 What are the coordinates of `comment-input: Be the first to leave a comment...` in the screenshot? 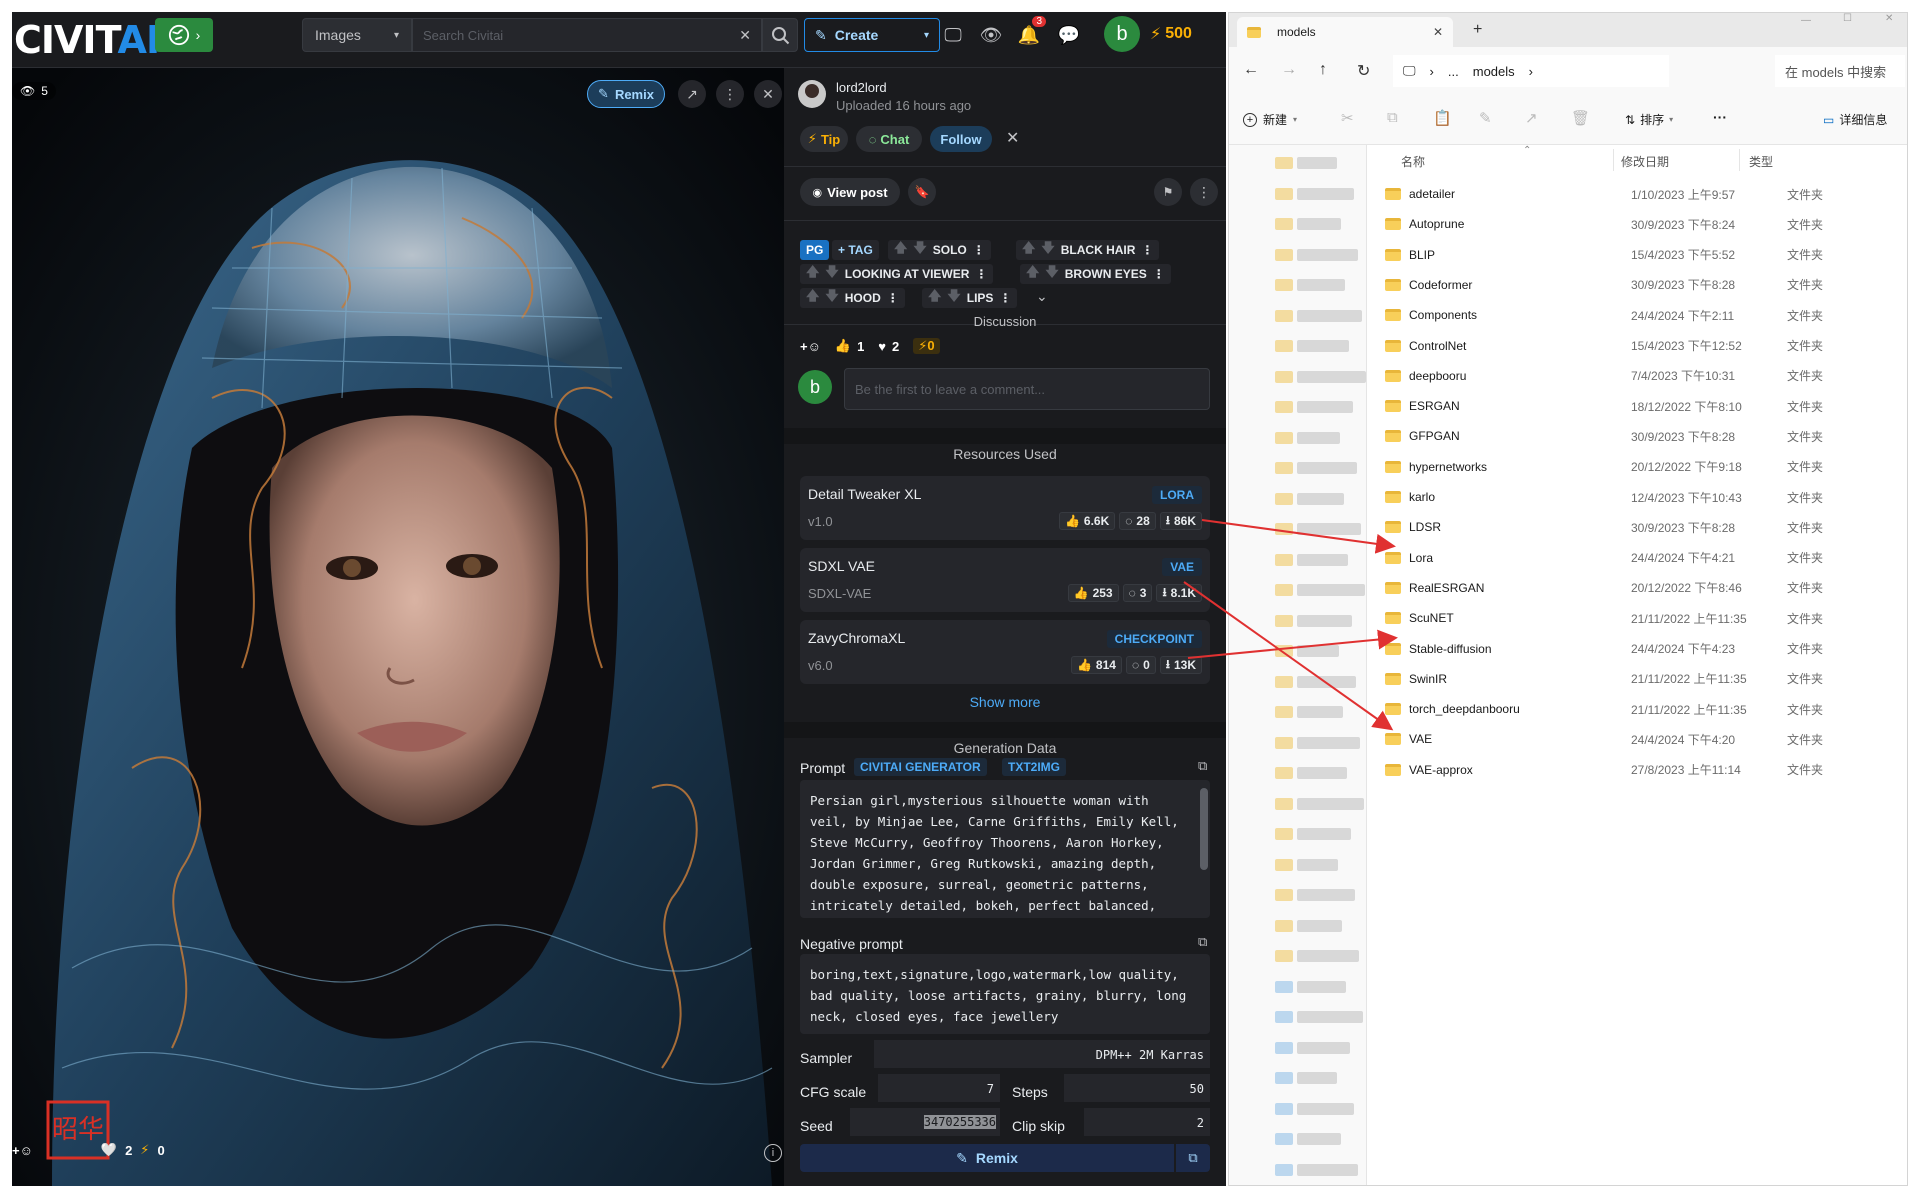 It's located at (1027, 389).